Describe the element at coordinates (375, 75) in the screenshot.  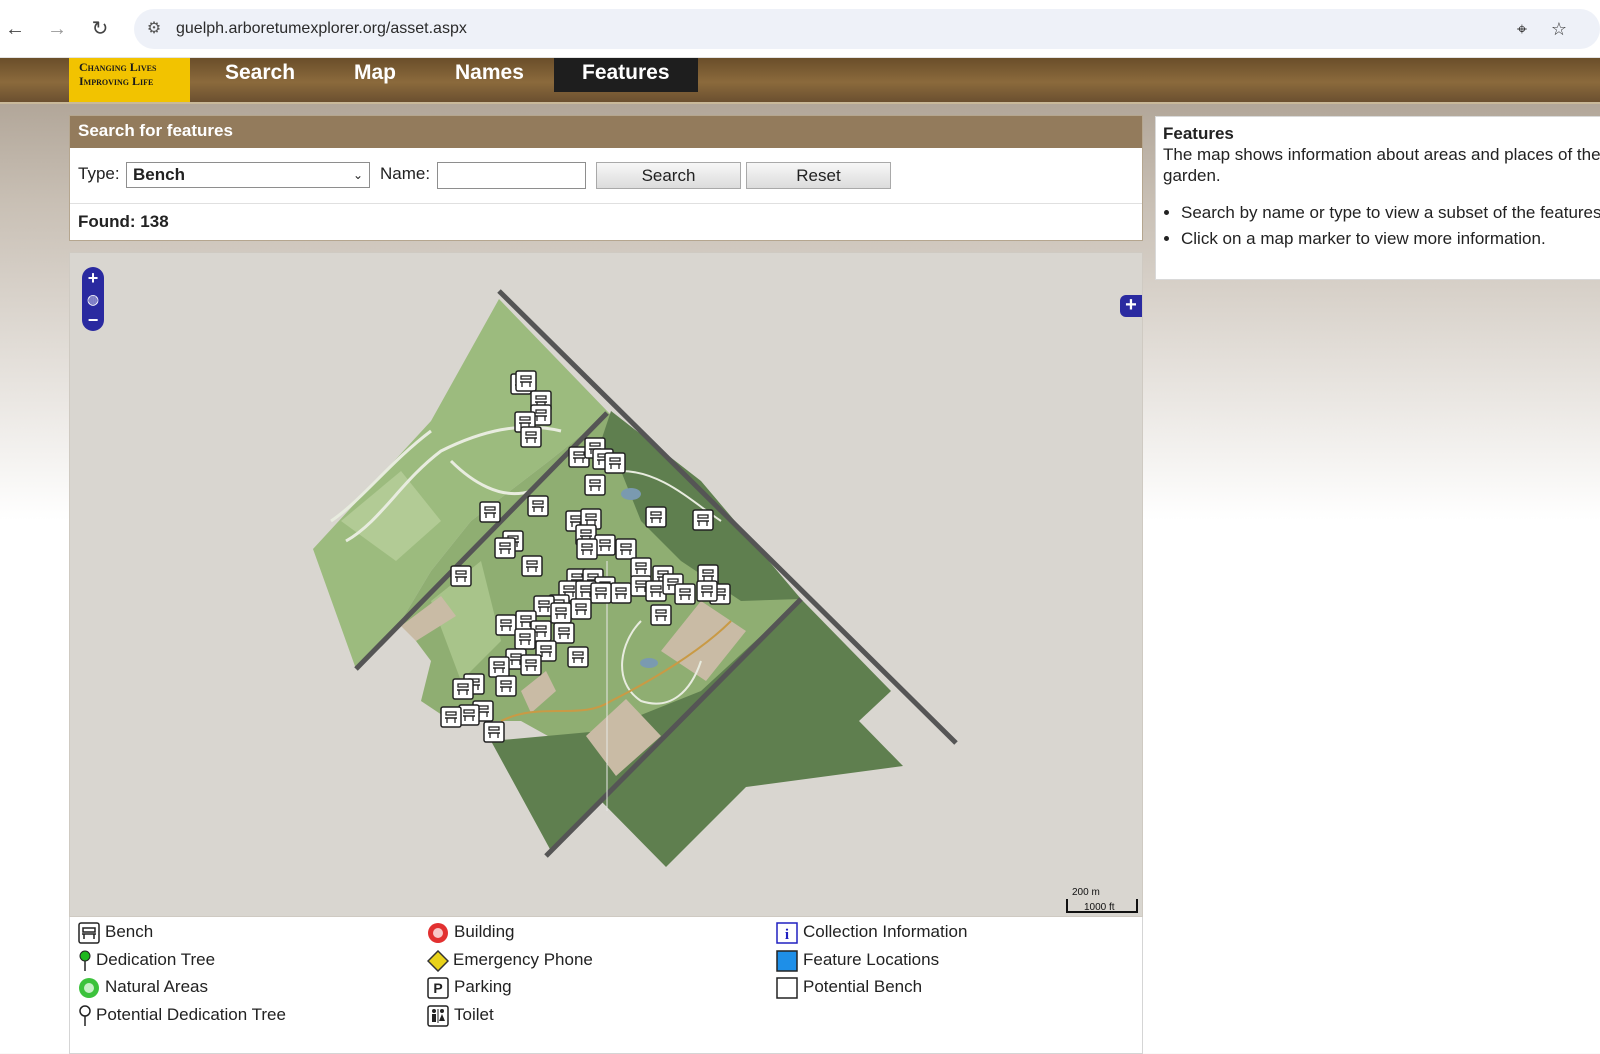
I see `nav-map: Map` at that location.